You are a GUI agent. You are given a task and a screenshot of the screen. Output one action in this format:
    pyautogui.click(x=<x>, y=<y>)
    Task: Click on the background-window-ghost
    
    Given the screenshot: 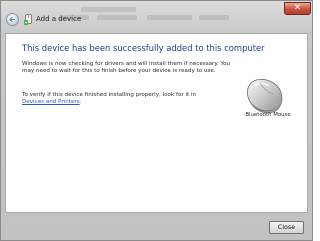 What is the action you would take?
    pyautogui.click(x=161, y=15)
    